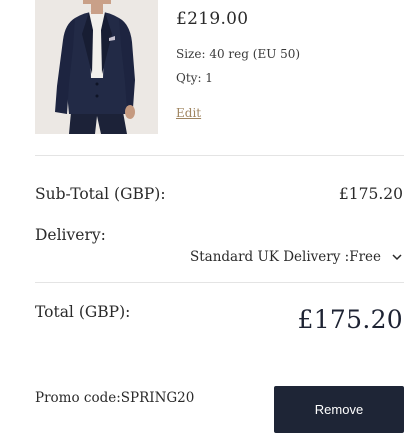  I want to click on delivery-label: Delivery:, so click(70, 235).